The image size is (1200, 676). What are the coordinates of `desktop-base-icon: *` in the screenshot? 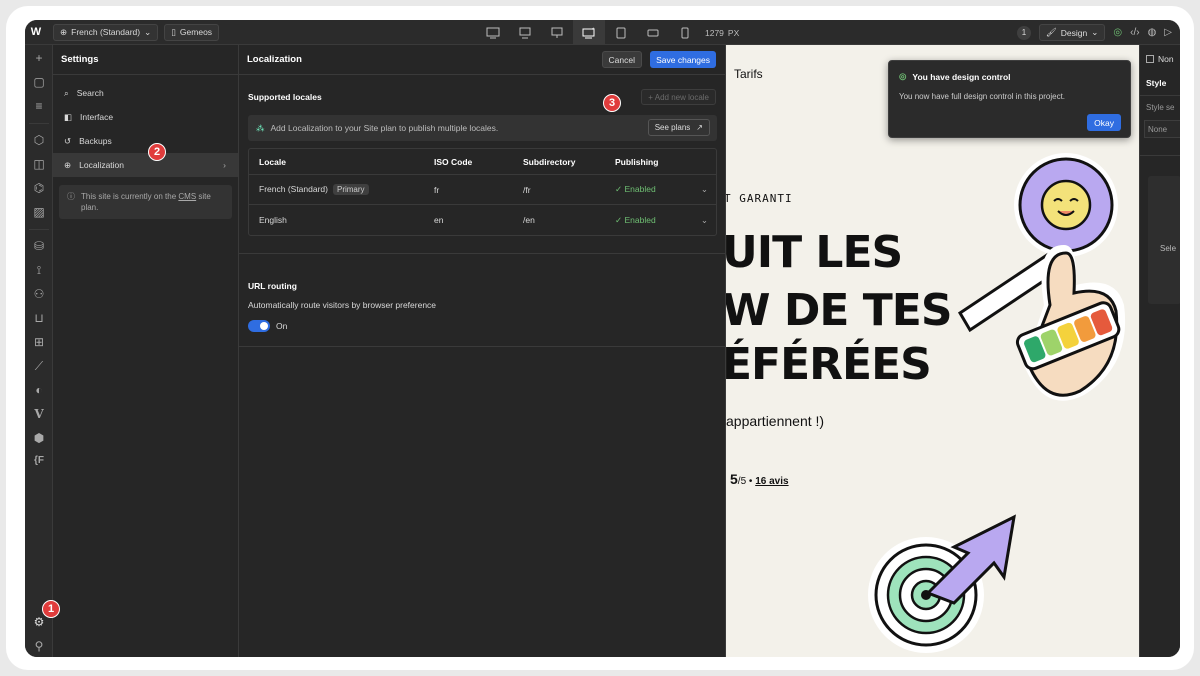 It's located at (589, 32).